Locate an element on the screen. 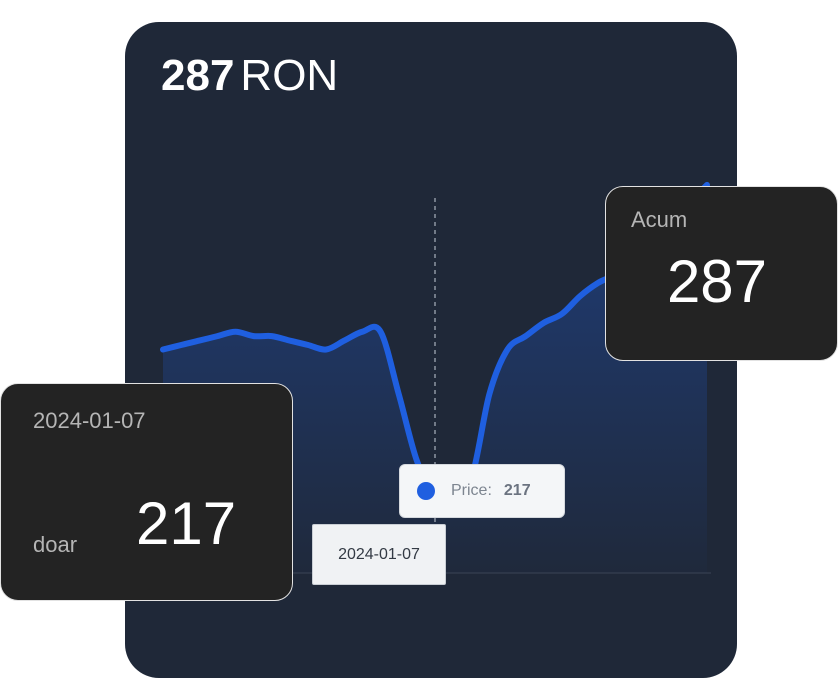 Image resolution: width=840 pixels, height=700 pixels. chart-tooltip: Price: 217 is located at coordinates (482, 491).